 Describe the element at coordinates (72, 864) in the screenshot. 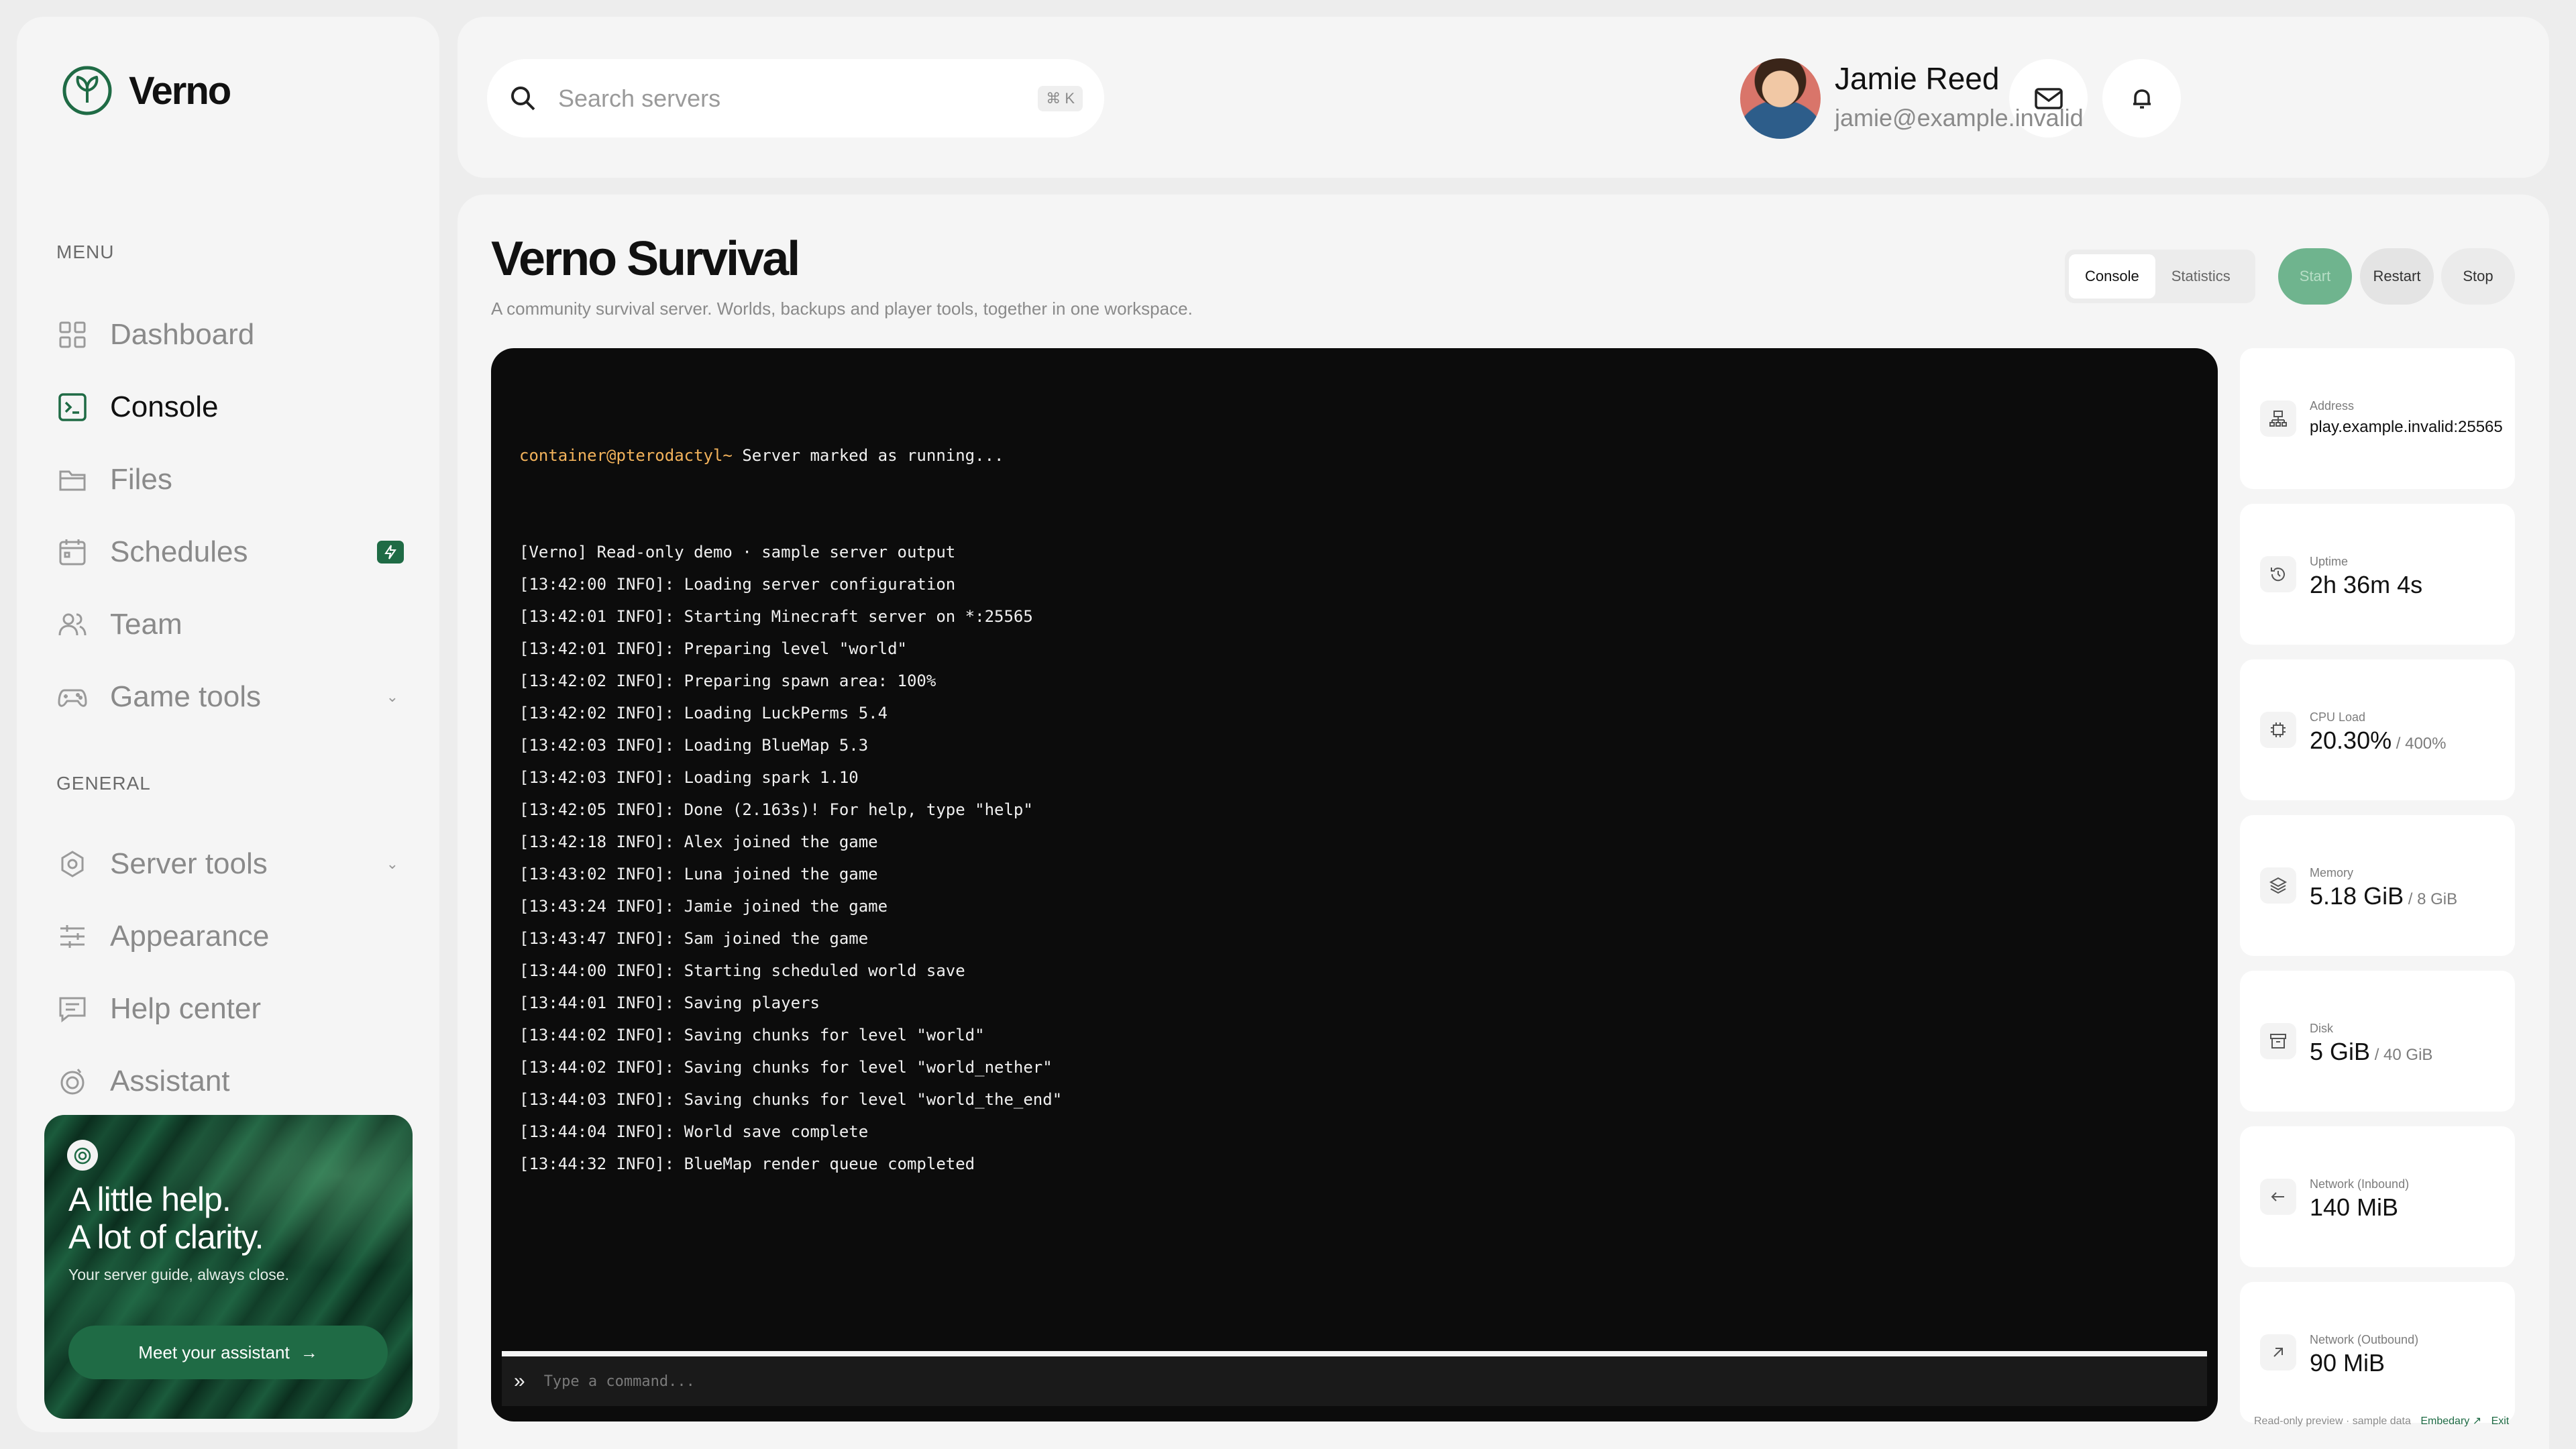

I see `gear-icon` at that location.